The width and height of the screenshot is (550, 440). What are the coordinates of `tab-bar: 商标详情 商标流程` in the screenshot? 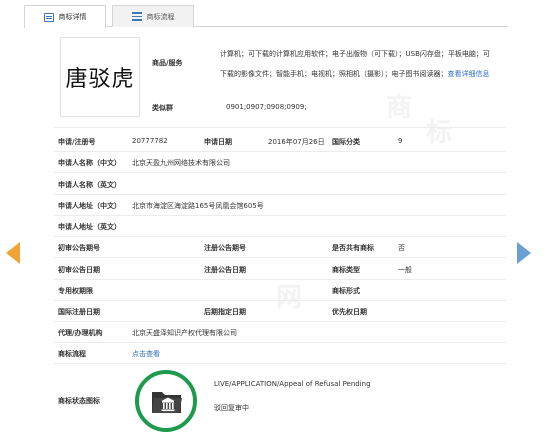 It's located at (266, 16).